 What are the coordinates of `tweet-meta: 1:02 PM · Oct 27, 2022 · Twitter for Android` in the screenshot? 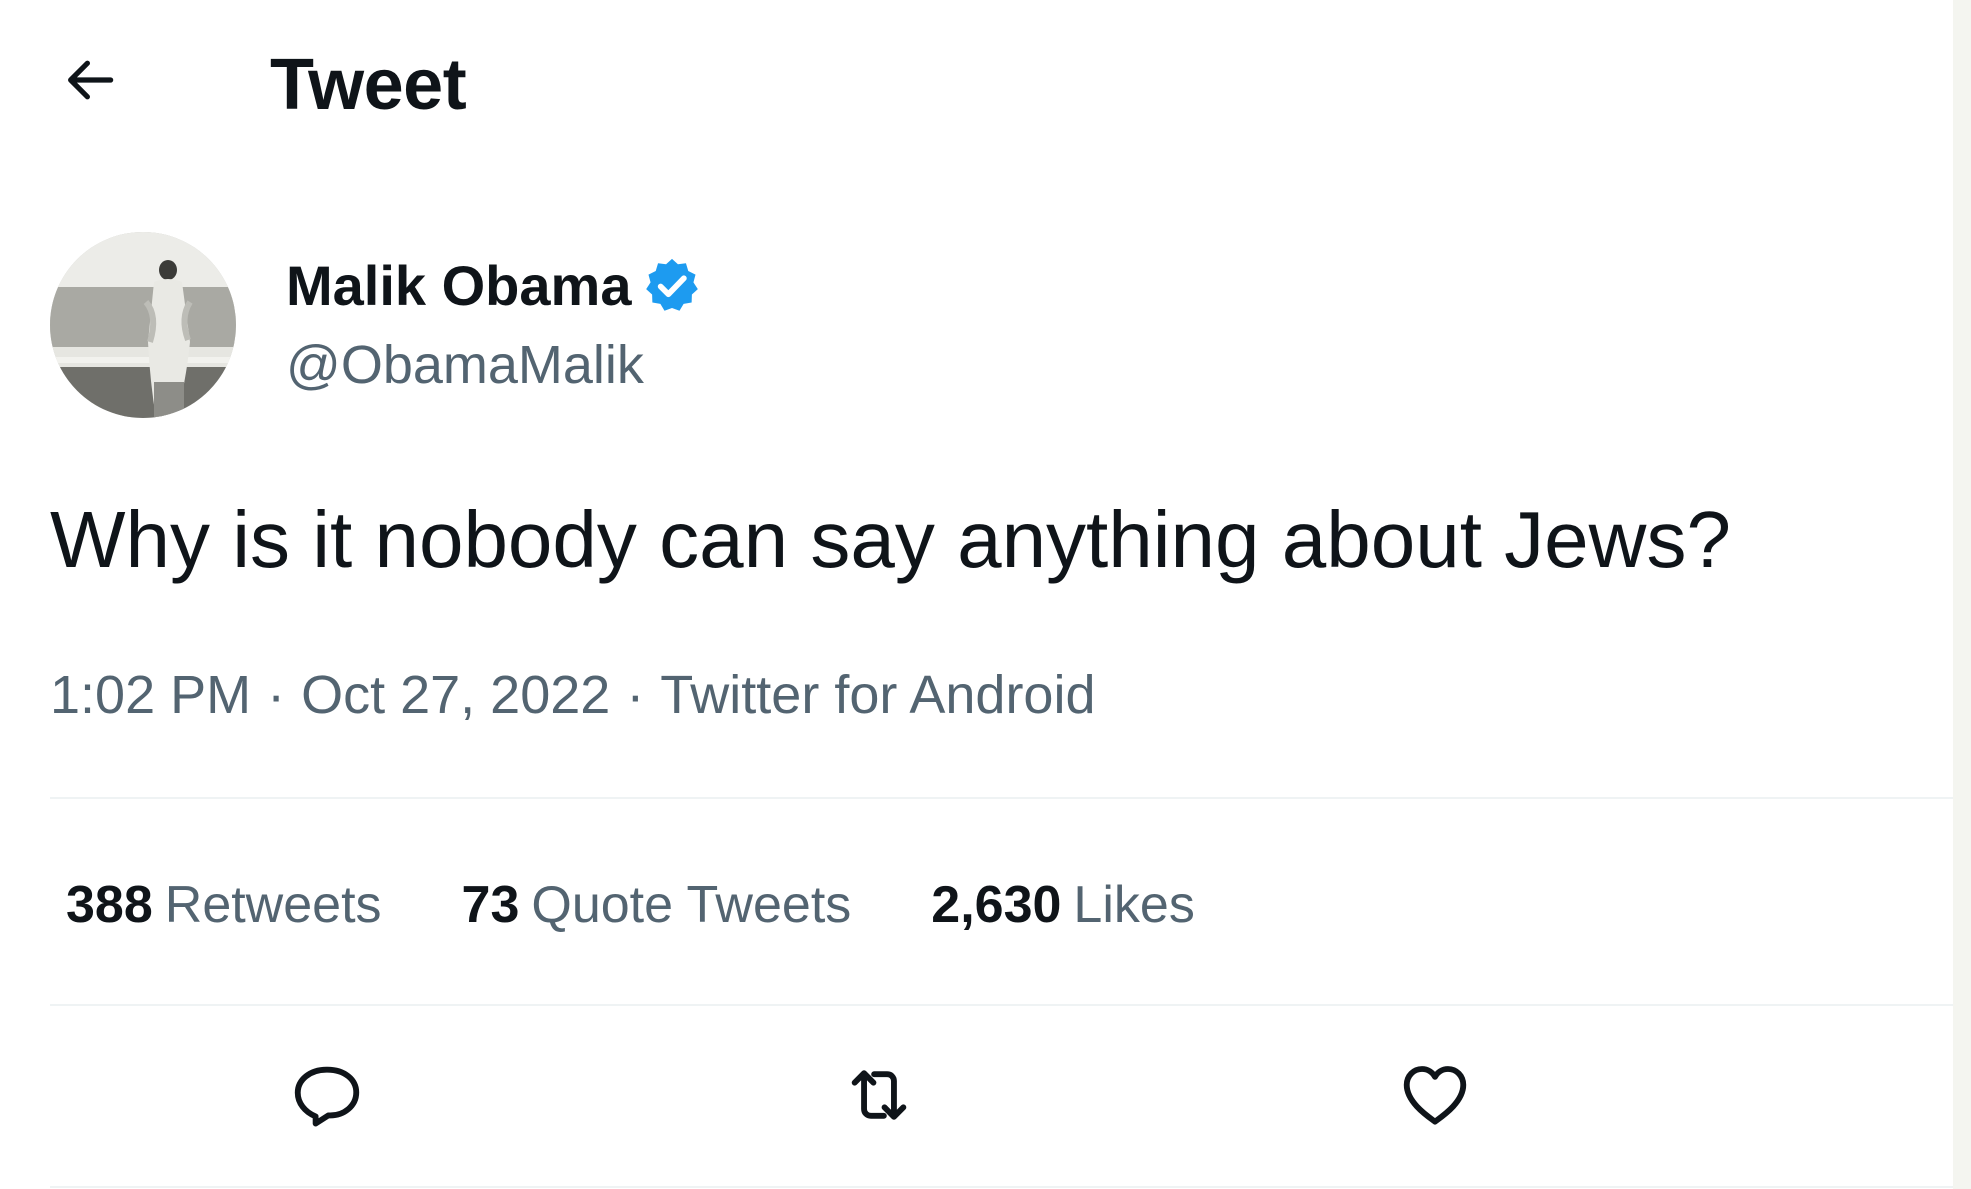 It's located at (573, 695).